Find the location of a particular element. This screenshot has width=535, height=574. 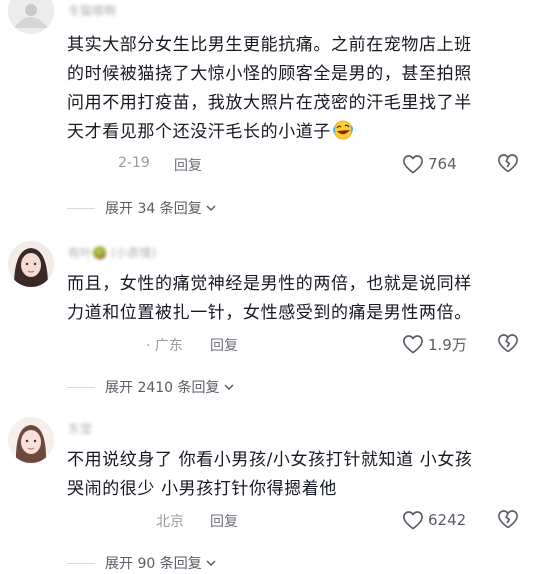

username: 东莹 is located at coordinates (80, 428).